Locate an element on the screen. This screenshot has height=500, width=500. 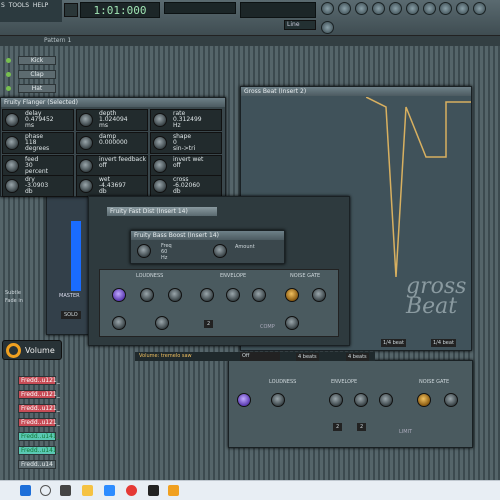
channel-button-clap: Clap is located at coordinates (37, 74).